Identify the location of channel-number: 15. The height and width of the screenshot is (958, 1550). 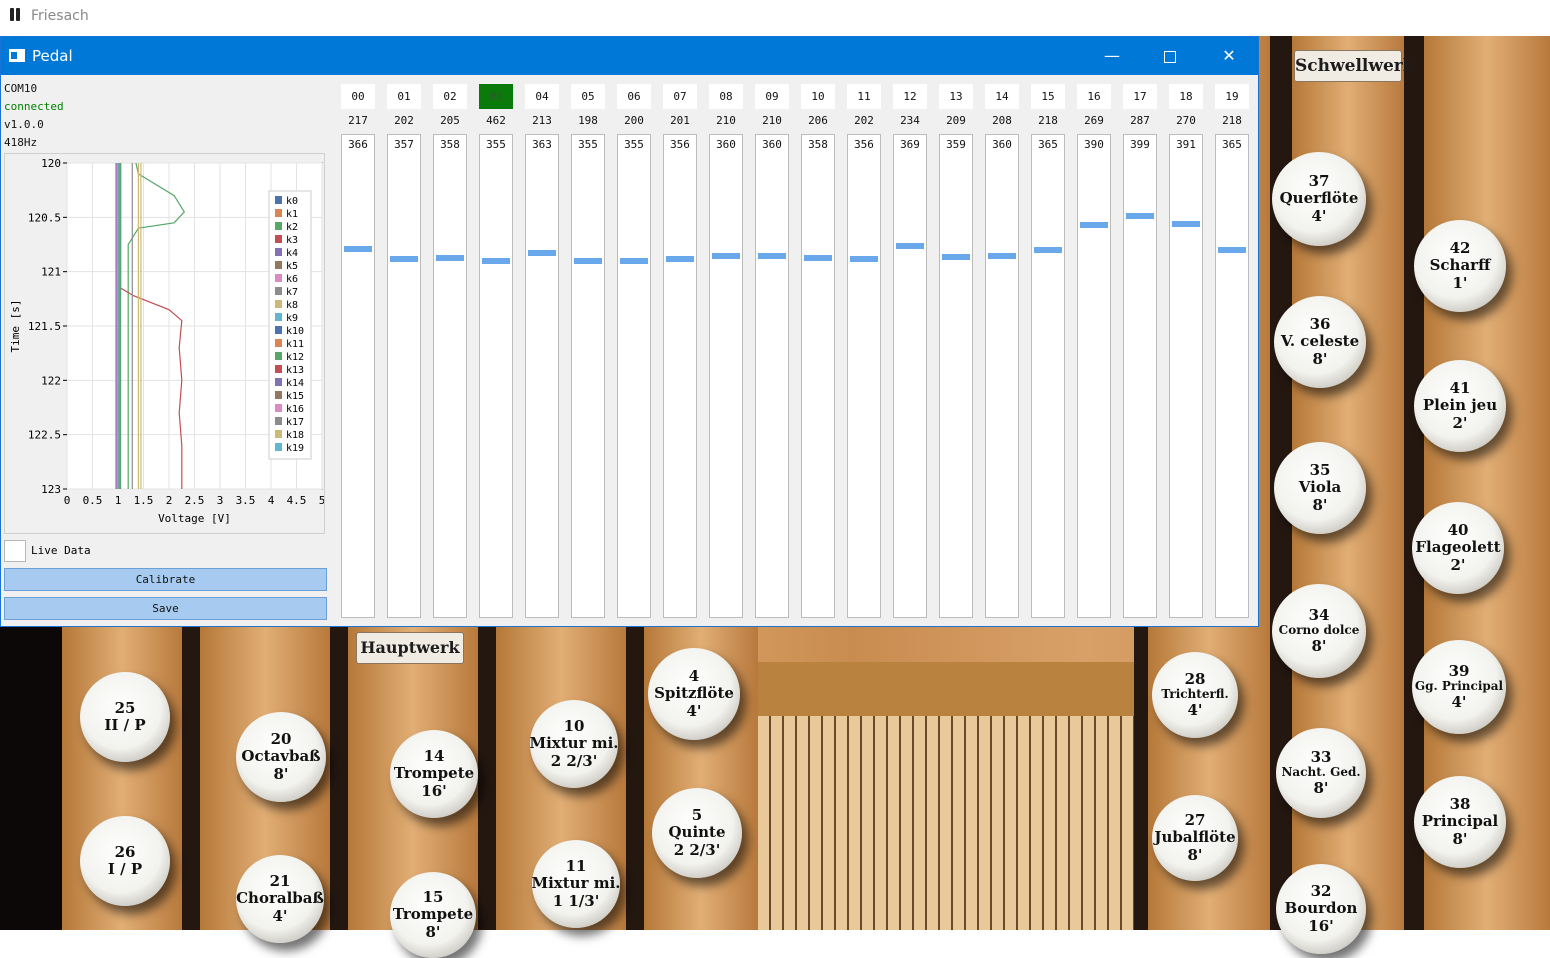
(1048, 96).